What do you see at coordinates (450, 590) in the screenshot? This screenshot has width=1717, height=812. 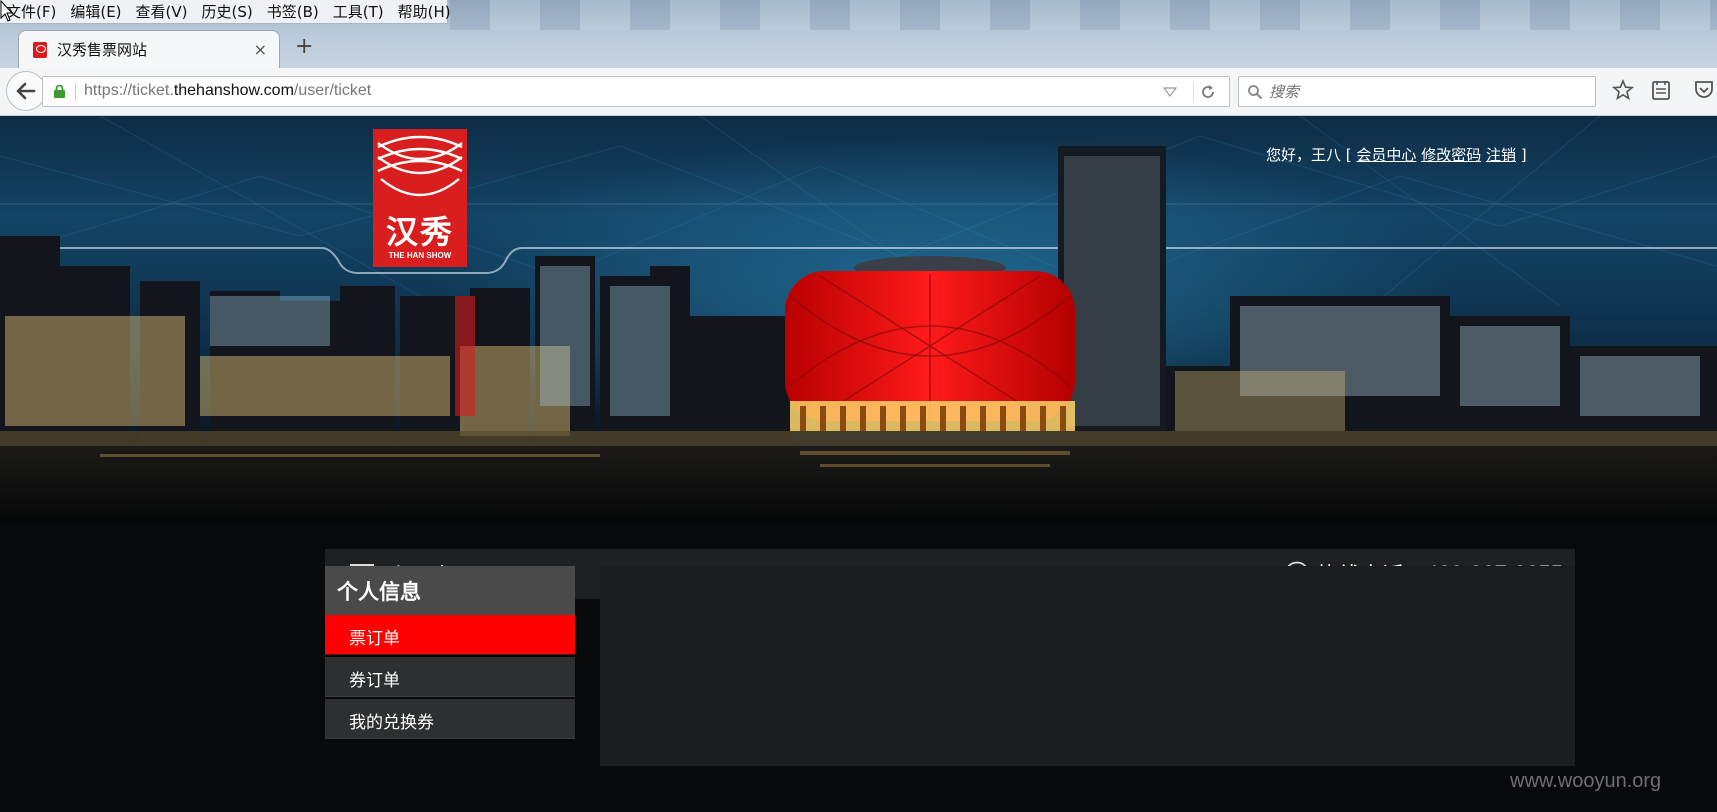 I see `sidebar-header: 个人信息` at bounding box center [450, 590].